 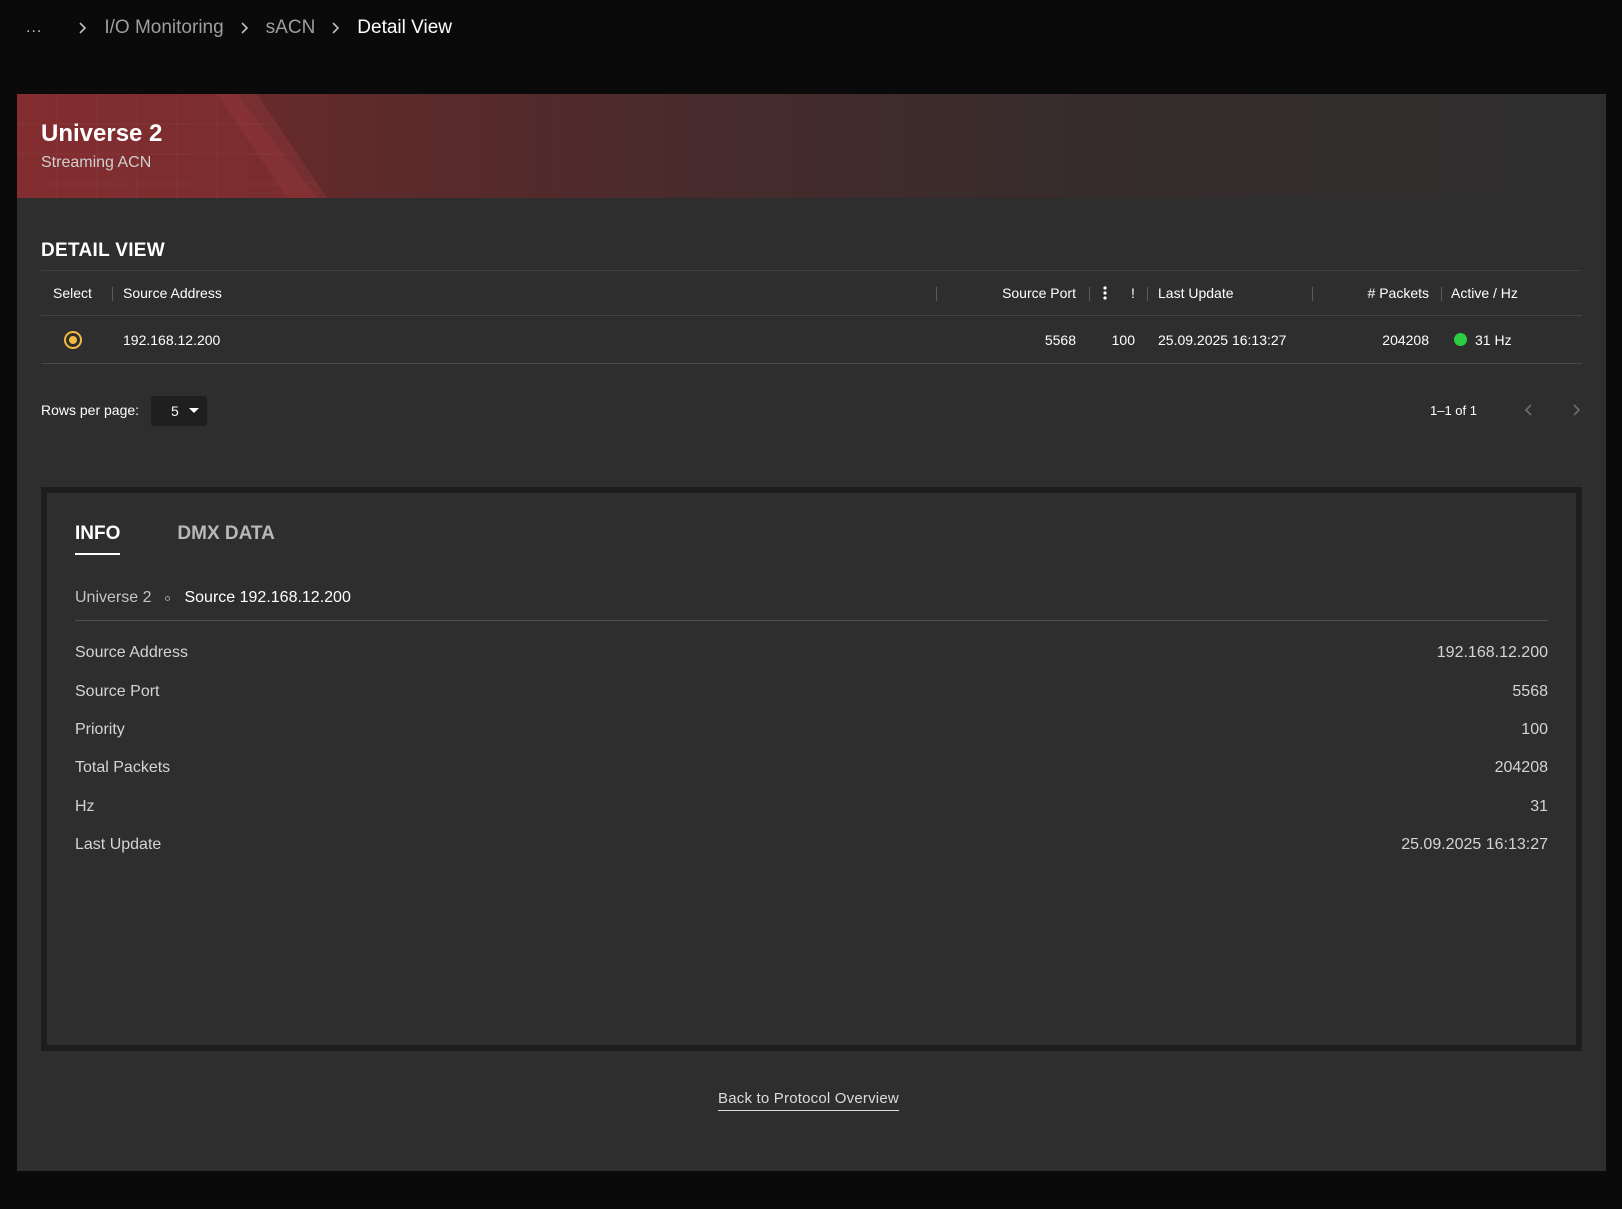 I want to click on rows-per-page-select: 5, so click(x=179, y=411).